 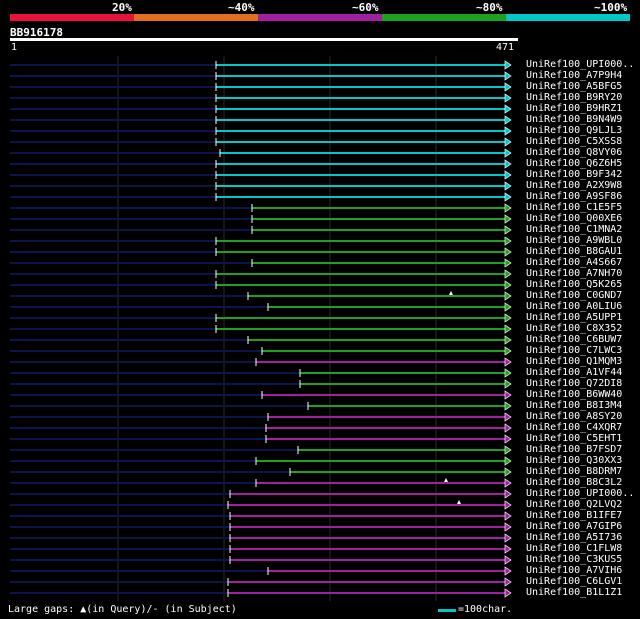 What do you see at coordinates (574, 592) in the screenshot?
I see `hit-label: UniRef100_B1L1Z1` at bounding box center [574, 592].